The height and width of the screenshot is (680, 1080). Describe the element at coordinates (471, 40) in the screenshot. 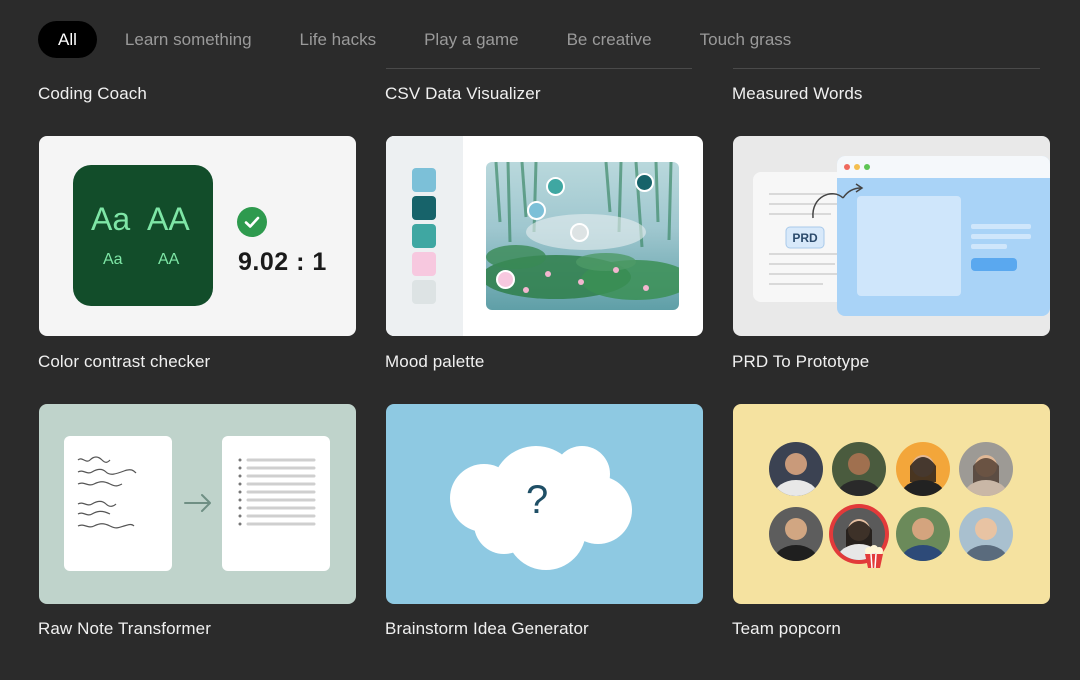

I see `tab-play-a-game: Play a game` at that location.